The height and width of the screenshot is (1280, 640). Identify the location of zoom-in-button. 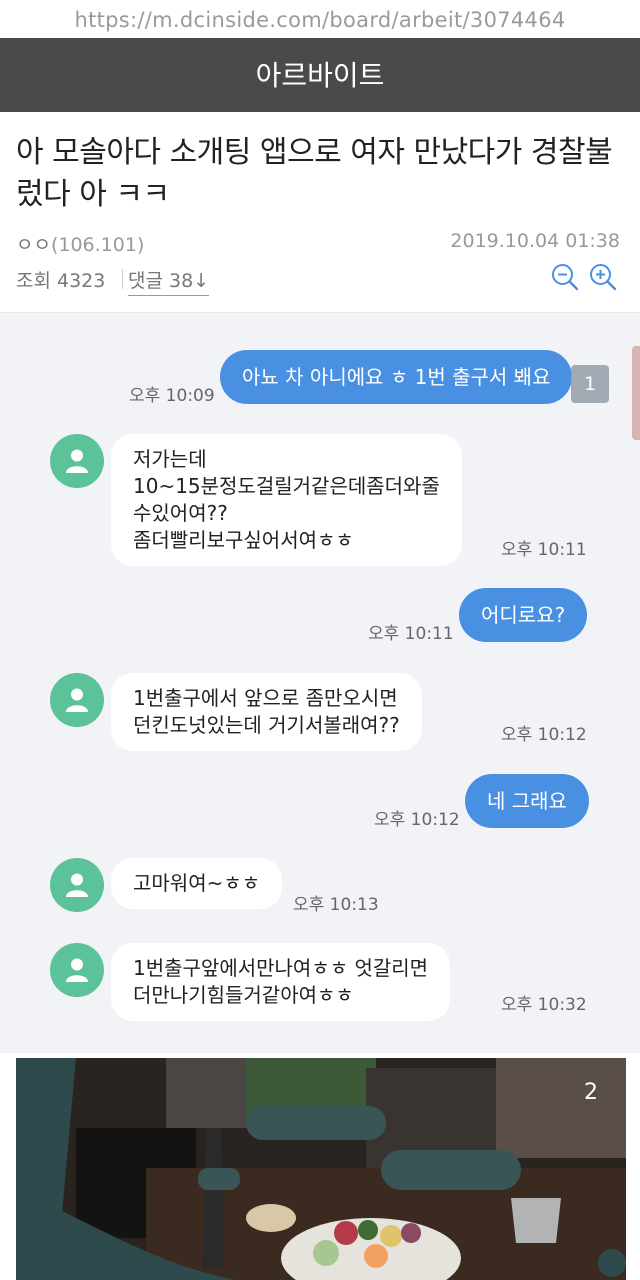
(603, 277).